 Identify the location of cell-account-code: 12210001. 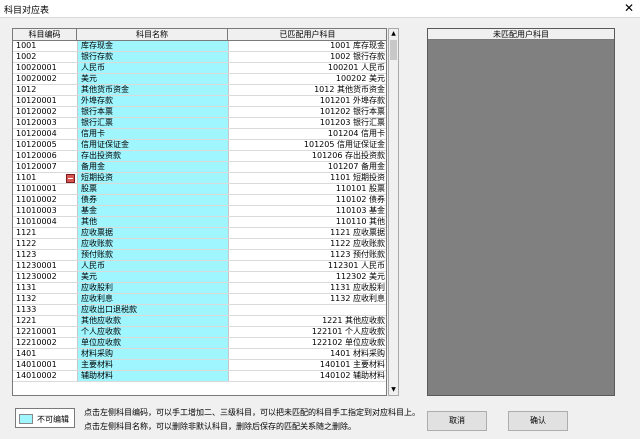
(45, 332).